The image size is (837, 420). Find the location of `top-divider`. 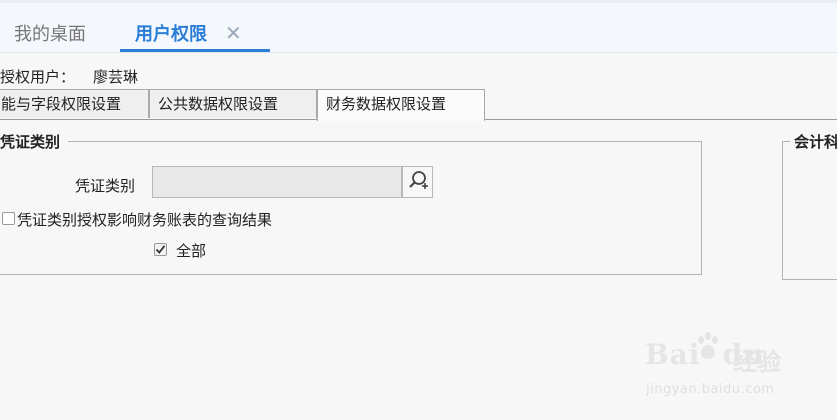

top-divider is located at coordinates (418, 1).